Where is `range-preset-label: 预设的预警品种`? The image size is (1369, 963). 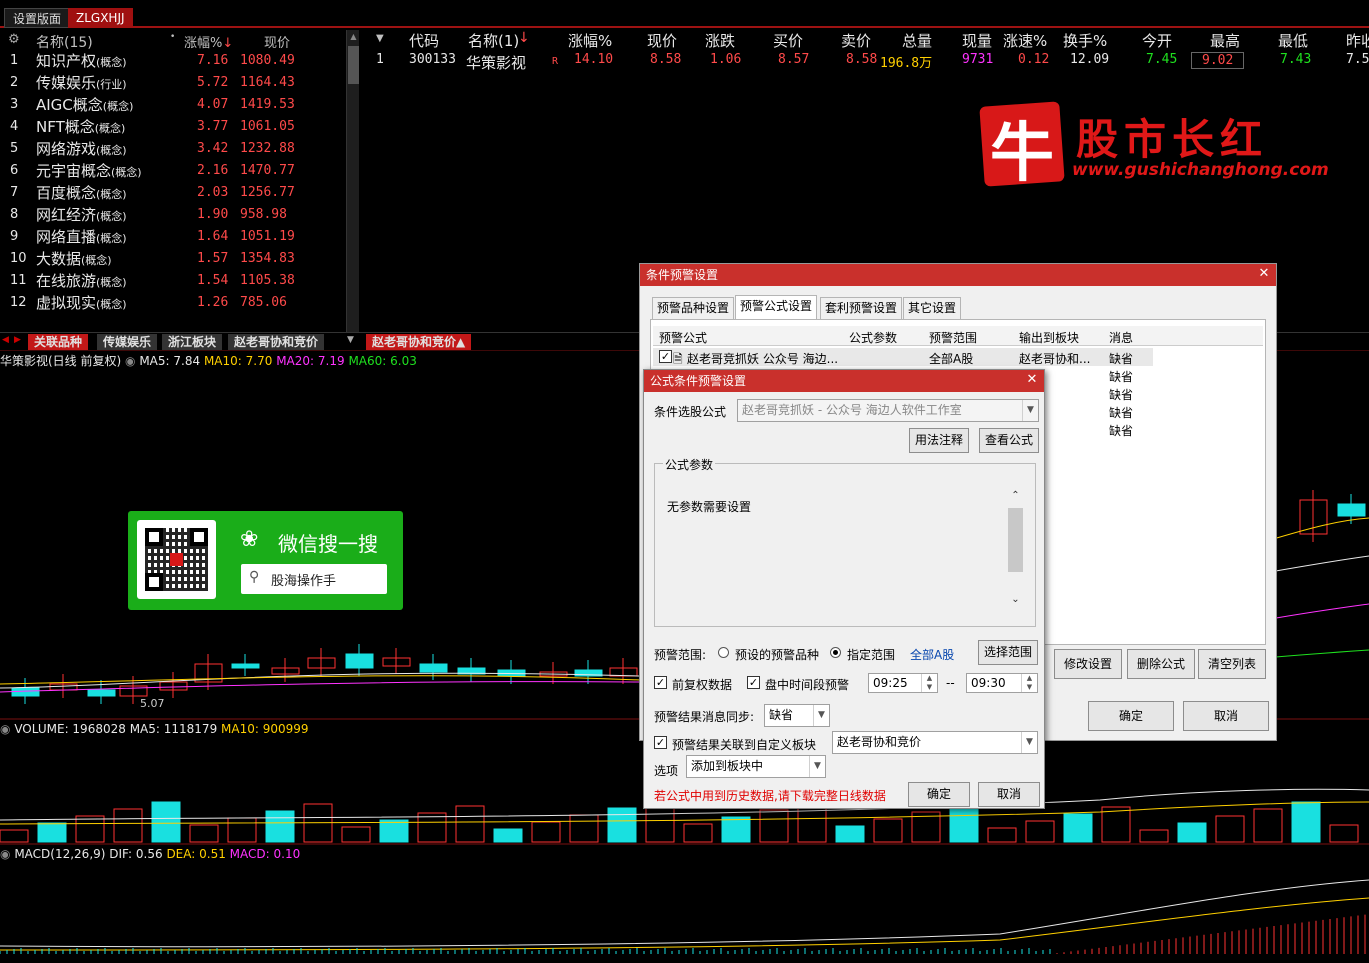 range-preset-label: 预设的预警品种 is located at coordinates (777, 654).